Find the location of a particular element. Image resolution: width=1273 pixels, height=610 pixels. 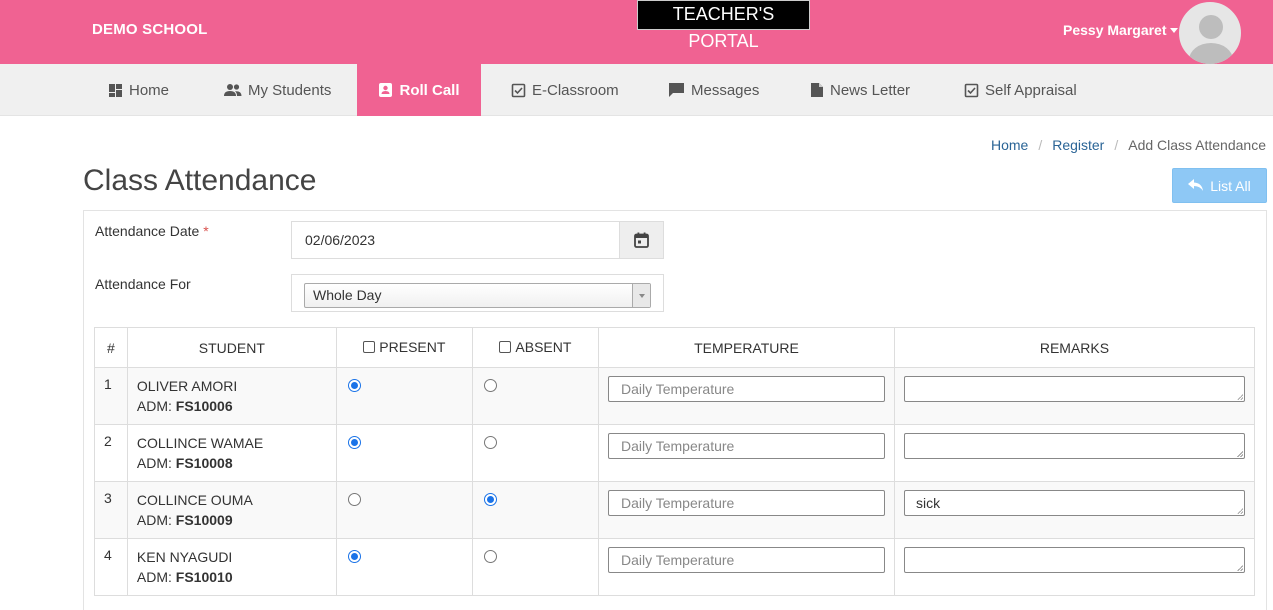

student-adm: ADM: FS10009 is located at coordinates (232, 520).